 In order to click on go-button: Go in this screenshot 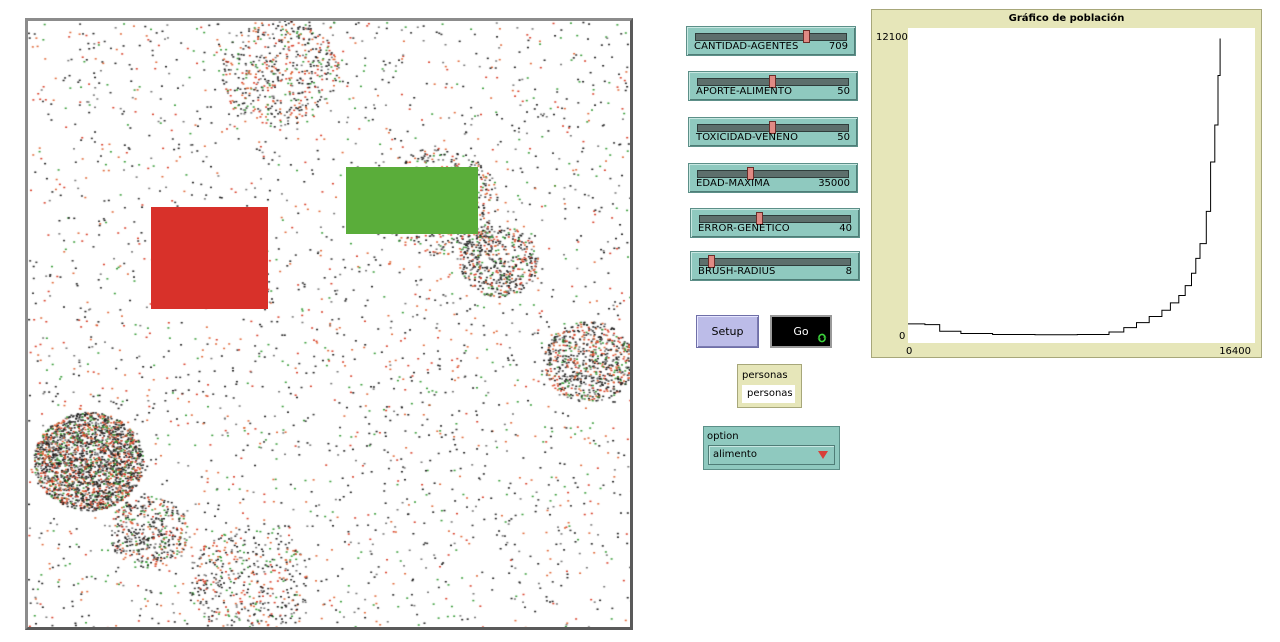, I will do `click(801, 331)`.